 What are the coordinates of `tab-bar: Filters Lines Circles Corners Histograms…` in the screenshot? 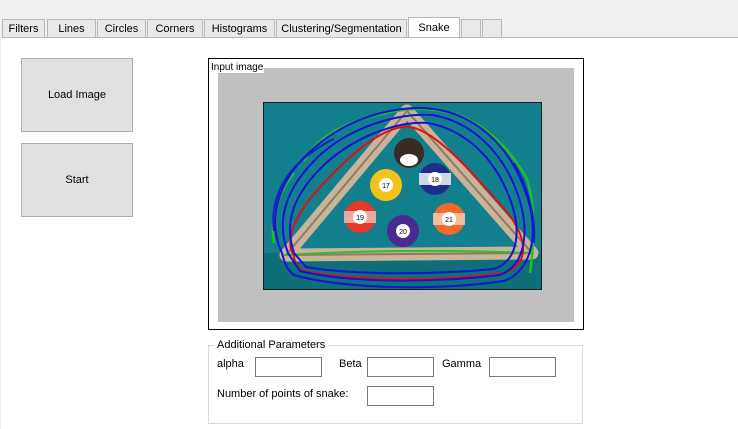 It's located at (369, 19).